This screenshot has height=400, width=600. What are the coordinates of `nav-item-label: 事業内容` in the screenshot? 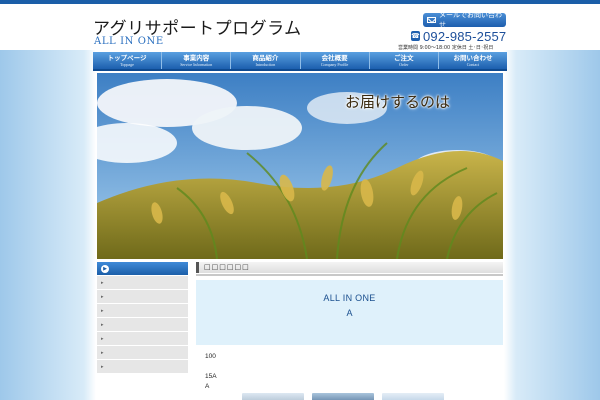 It's located at (196, 57).